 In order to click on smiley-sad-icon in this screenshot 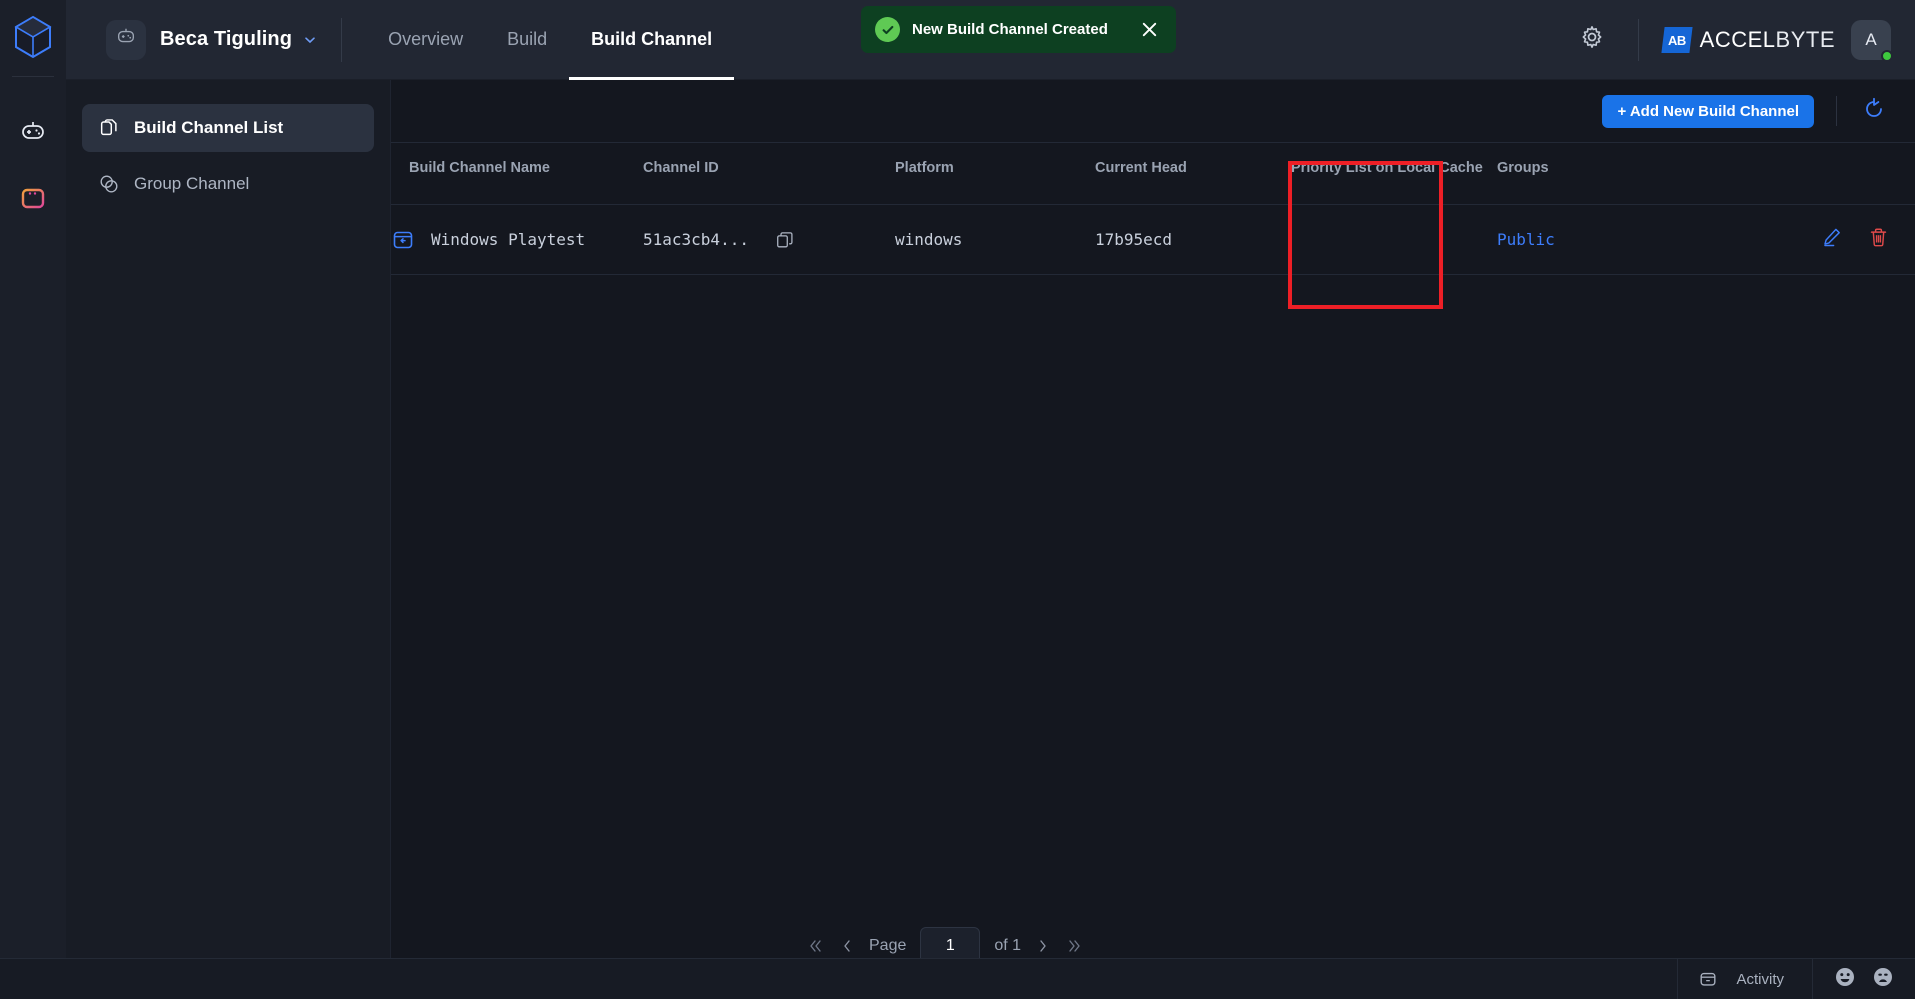, I will do `click(1883, 979)`.